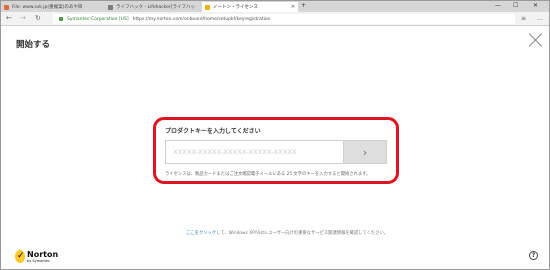 This screenshot has height=270, width=550. Describe the element at coordinates (38, 18) in the screenshot. I see `refresh-icon: ↻` at that location.